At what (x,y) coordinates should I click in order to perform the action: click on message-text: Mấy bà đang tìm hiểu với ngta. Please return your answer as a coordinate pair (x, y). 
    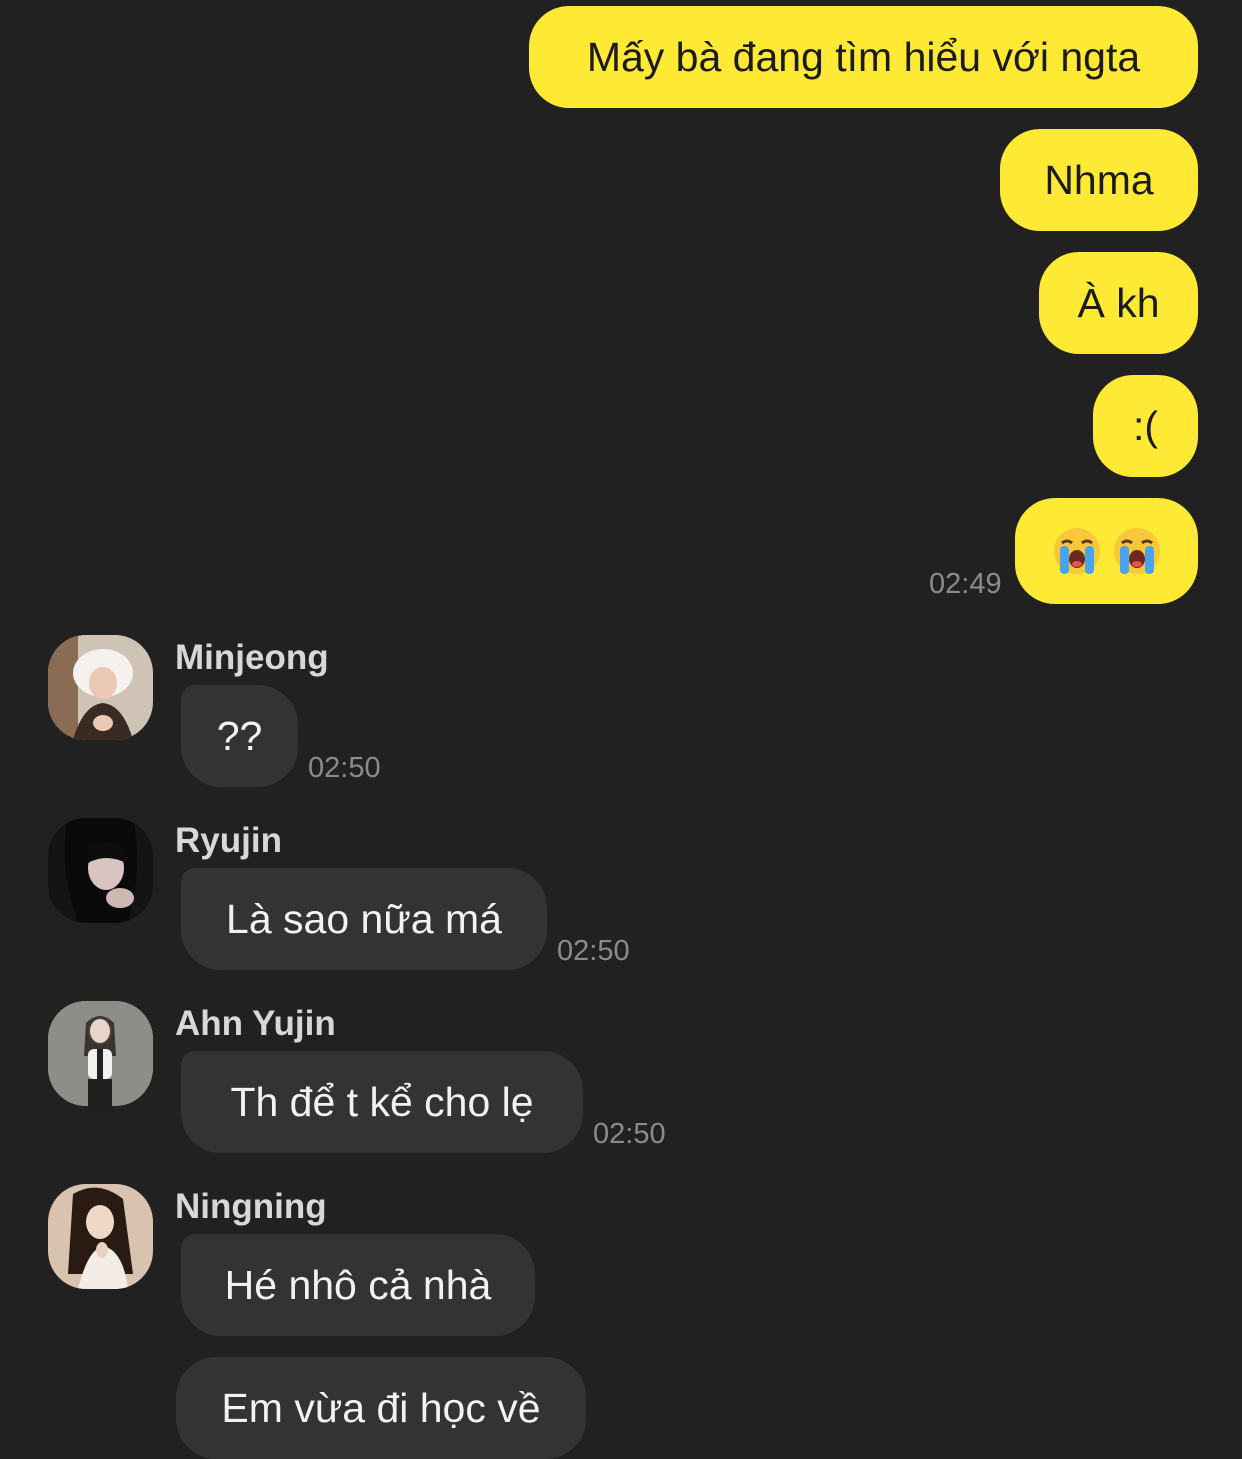
    Looking at the image, I should click on (863, 56).